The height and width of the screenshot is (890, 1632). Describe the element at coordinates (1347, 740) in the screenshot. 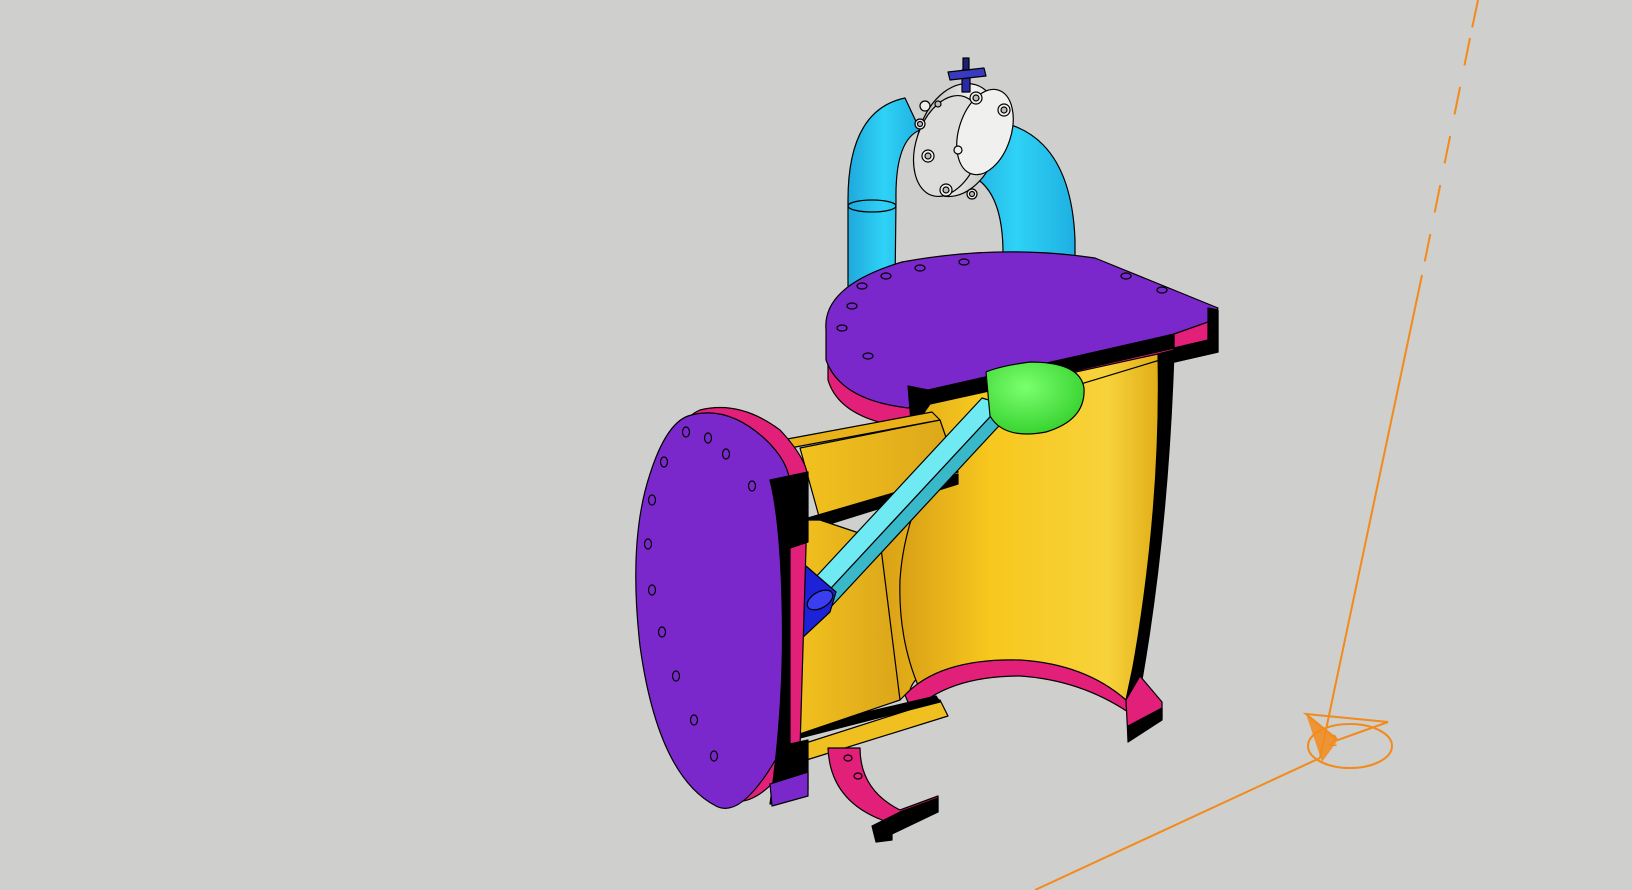

I see `axis-gizmo: 2` at that location.